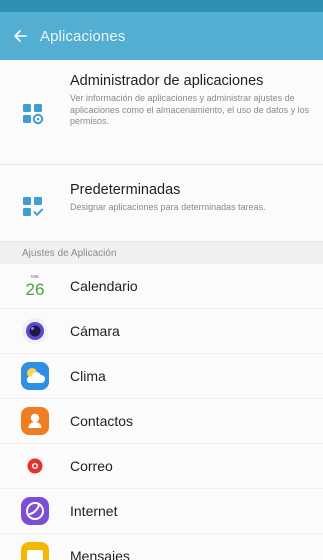 The width and height of the screenshot is (323, 560). Describe the element at coordinates (88, 376) in the screenshot. I see `app-label-weather: Clima` at that location.